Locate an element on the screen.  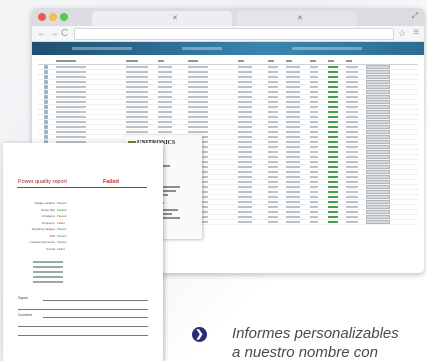
navigation-bar: ← → C ☆ ≡ is located at coordinates (228, 34).